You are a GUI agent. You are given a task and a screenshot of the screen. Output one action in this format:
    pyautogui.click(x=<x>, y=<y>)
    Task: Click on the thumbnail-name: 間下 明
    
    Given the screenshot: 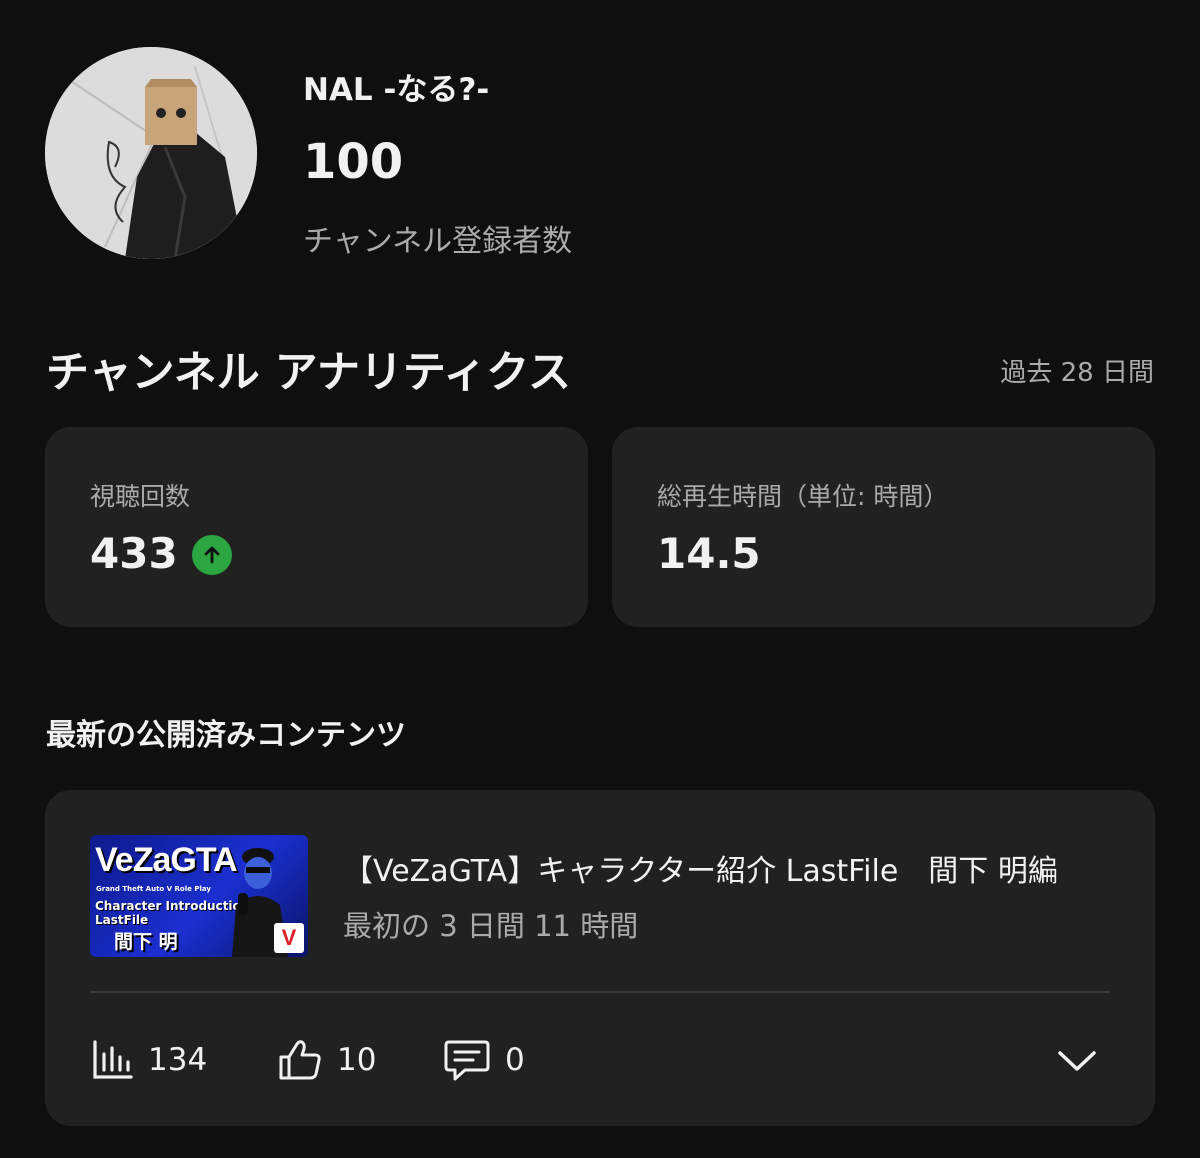 What is the action you would take?
    pyautogui.click(x=146, y=942)
    